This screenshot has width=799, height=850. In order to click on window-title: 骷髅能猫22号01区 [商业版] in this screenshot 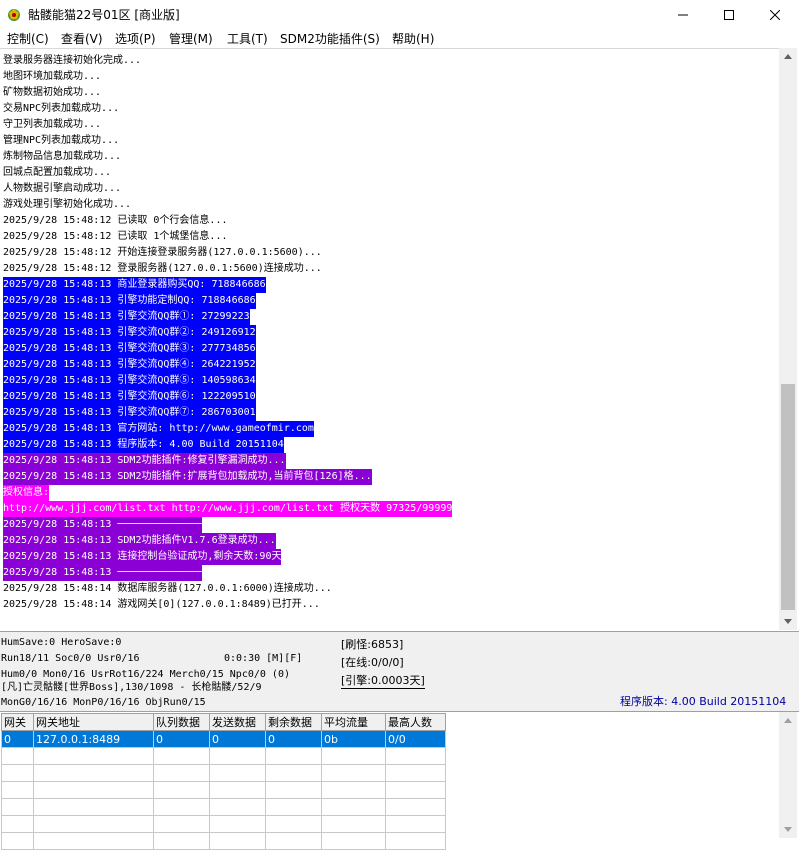, I will do `click(104, 15)`.